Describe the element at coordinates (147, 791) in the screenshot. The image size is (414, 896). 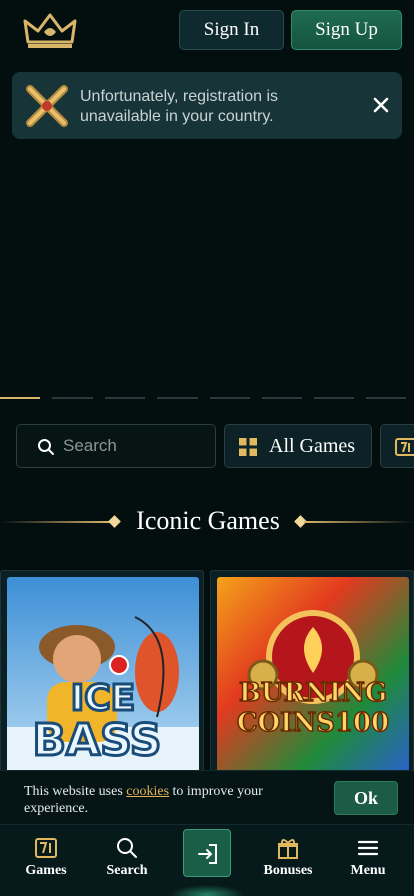
I see `cookies-link: cookies` at that location.